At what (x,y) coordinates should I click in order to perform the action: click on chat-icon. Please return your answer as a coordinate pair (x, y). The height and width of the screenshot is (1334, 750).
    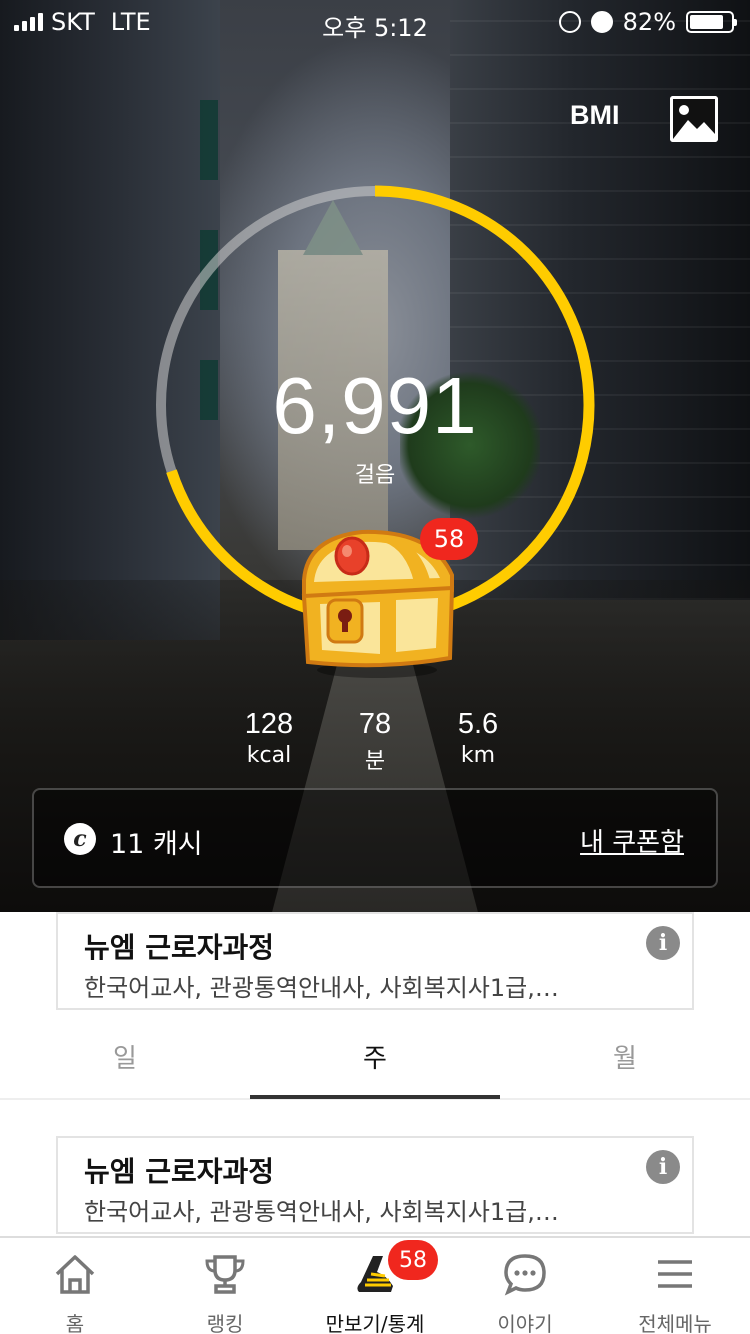
    Looking at the image, I should click on (525, 1275).